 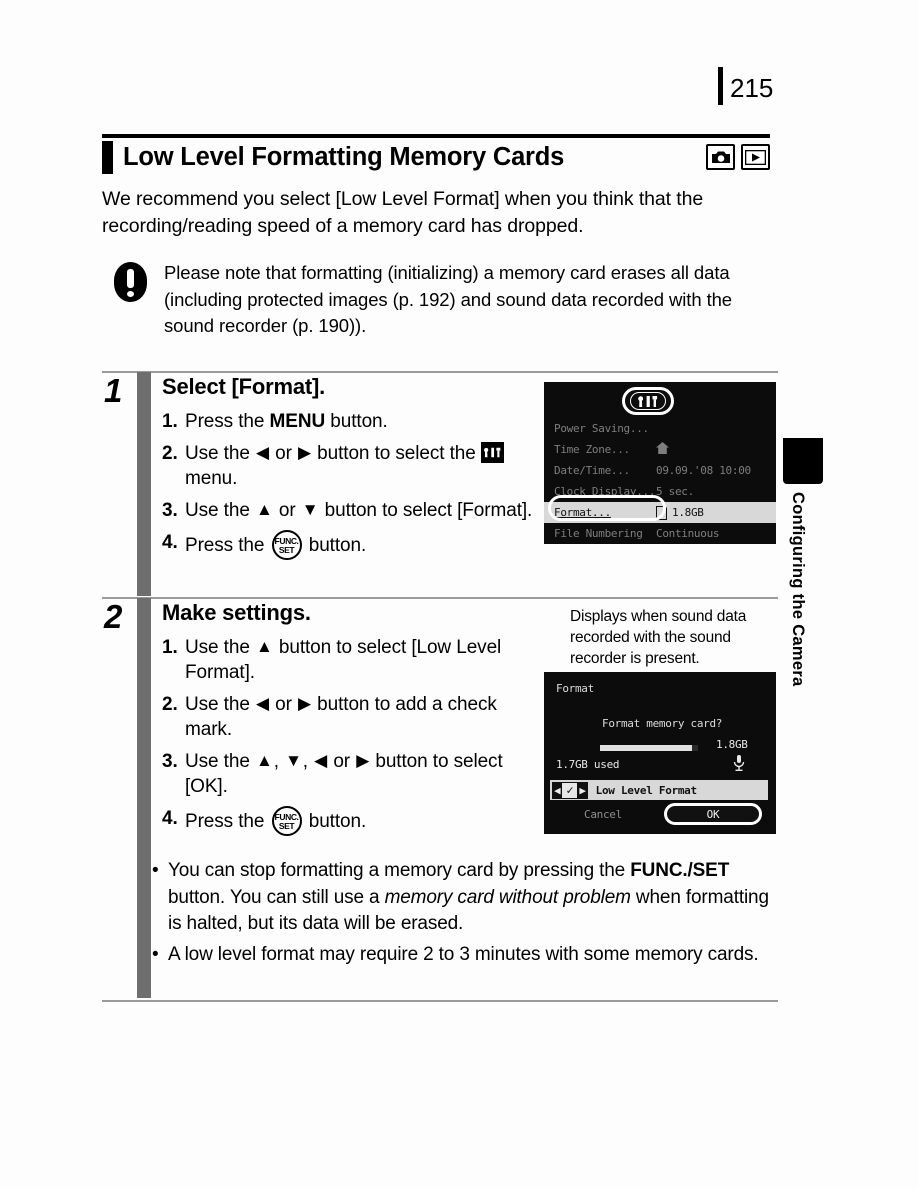 I want to click on tools-menu-tab-highlight, so click(x=648, y=401).